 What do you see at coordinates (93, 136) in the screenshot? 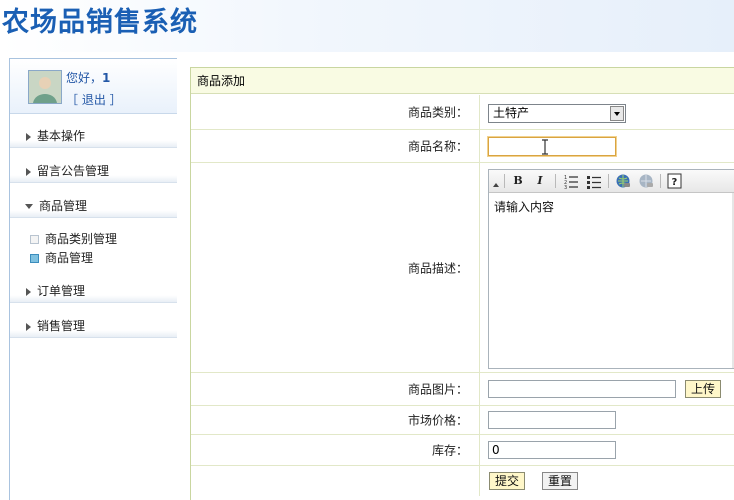
I see `sidebar-item-basic: 基本操作` at bounding box center [93, 136].